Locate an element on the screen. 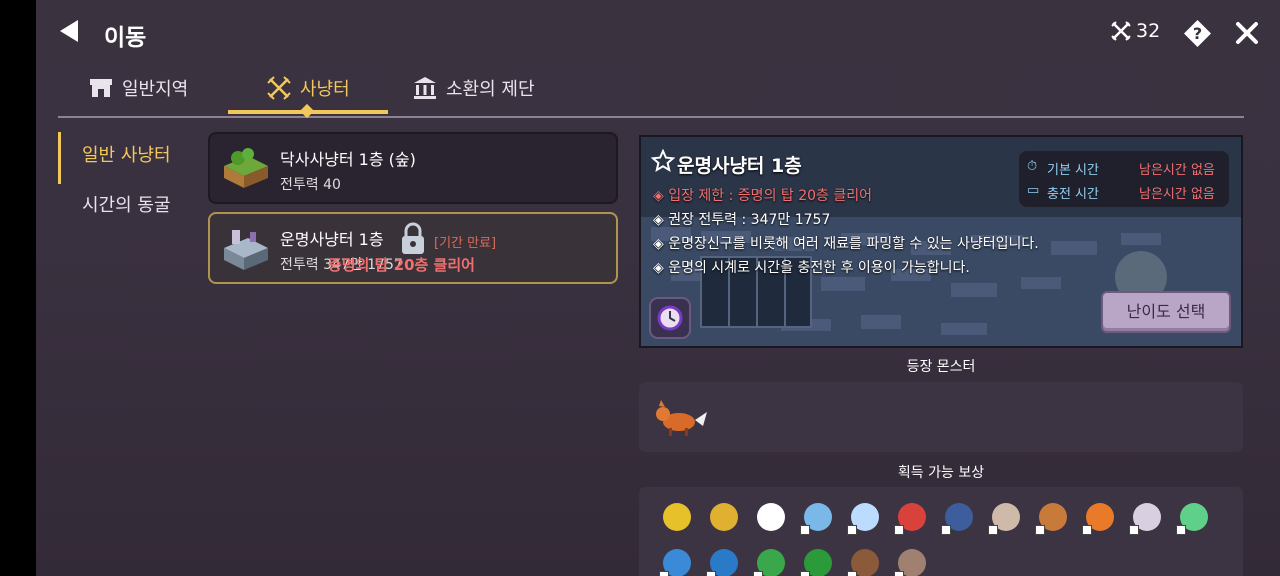 The height and width of the screenshot is (576, 1280). shop-icon is located at coordinates (101, 88).